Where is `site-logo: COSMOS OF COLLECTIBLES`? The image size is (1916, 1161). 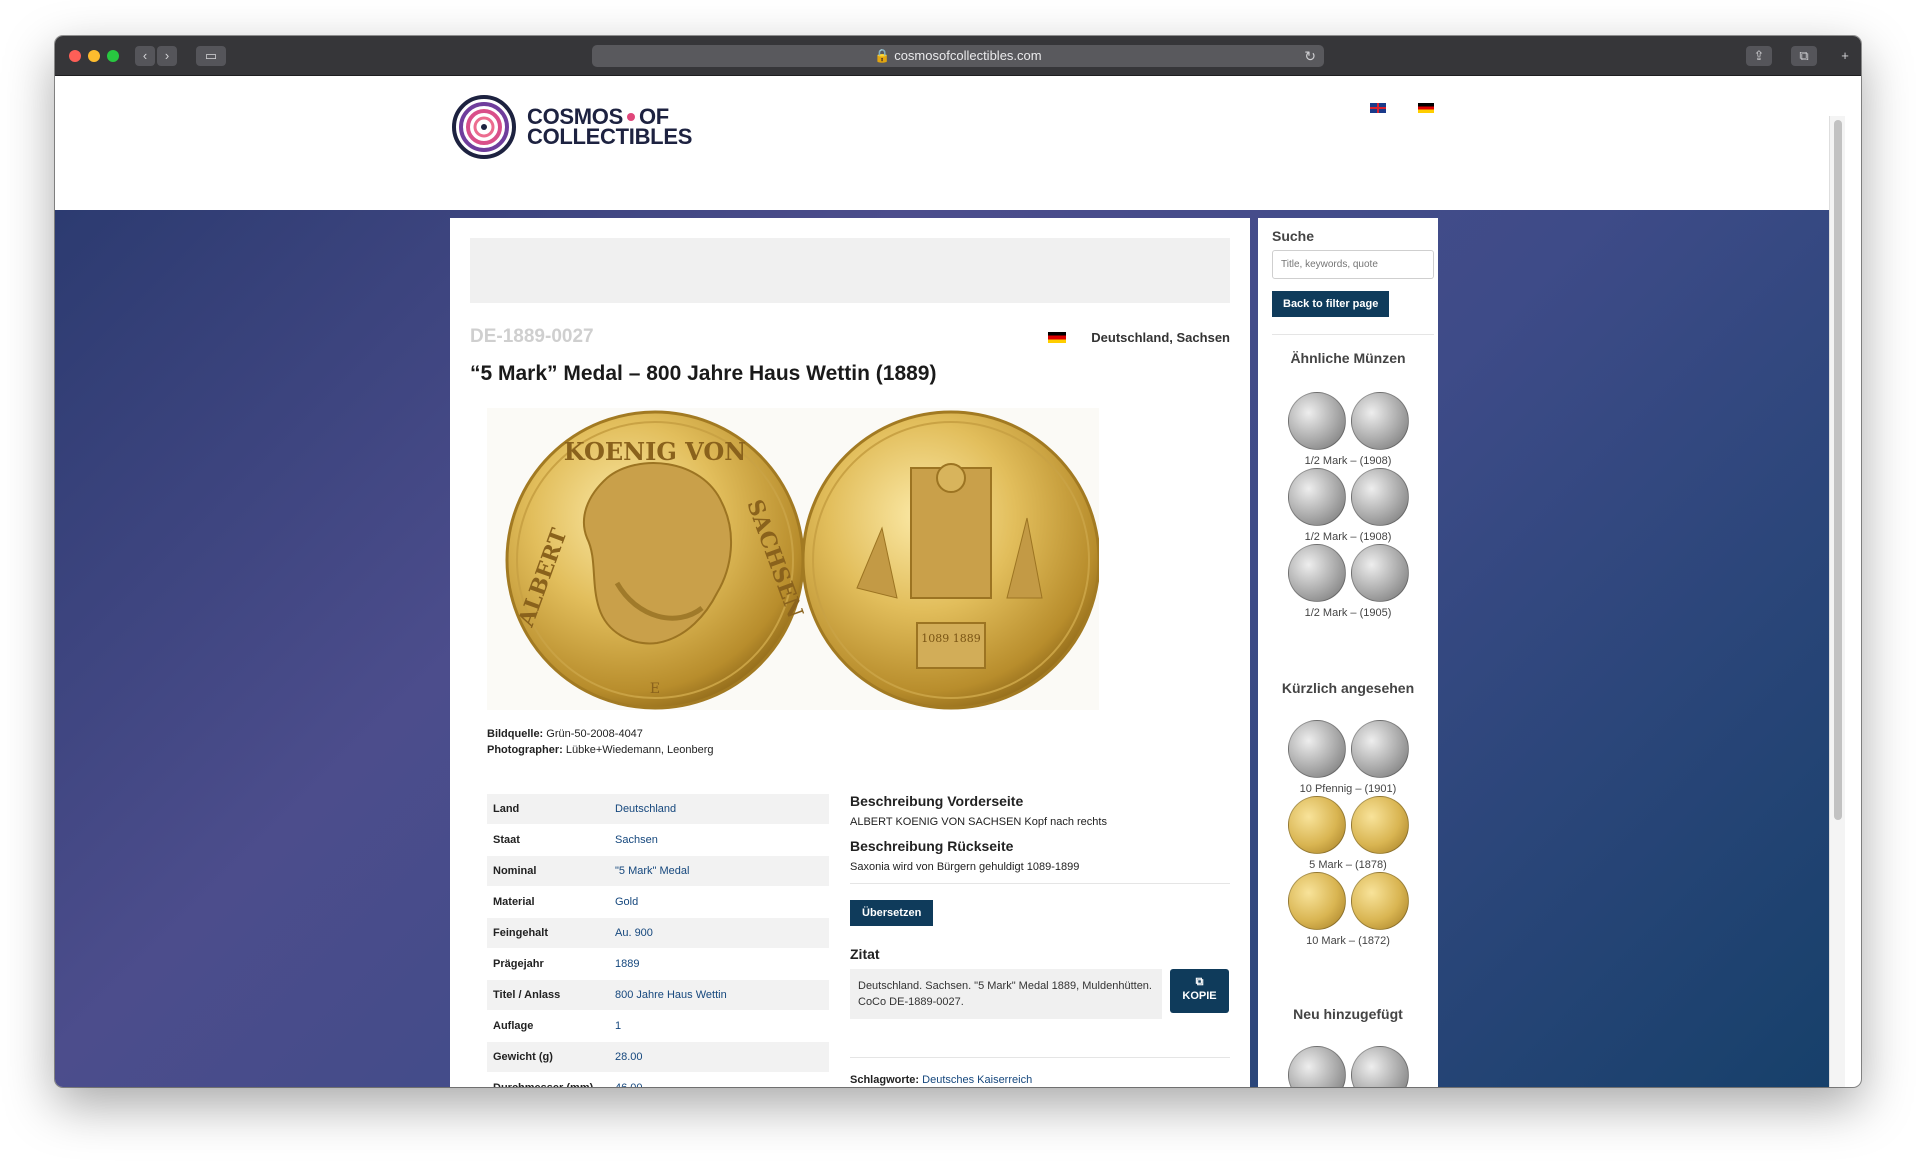 site-logo: COSMOS OF COLLECTIBLES is located at coordinates (571, 127).